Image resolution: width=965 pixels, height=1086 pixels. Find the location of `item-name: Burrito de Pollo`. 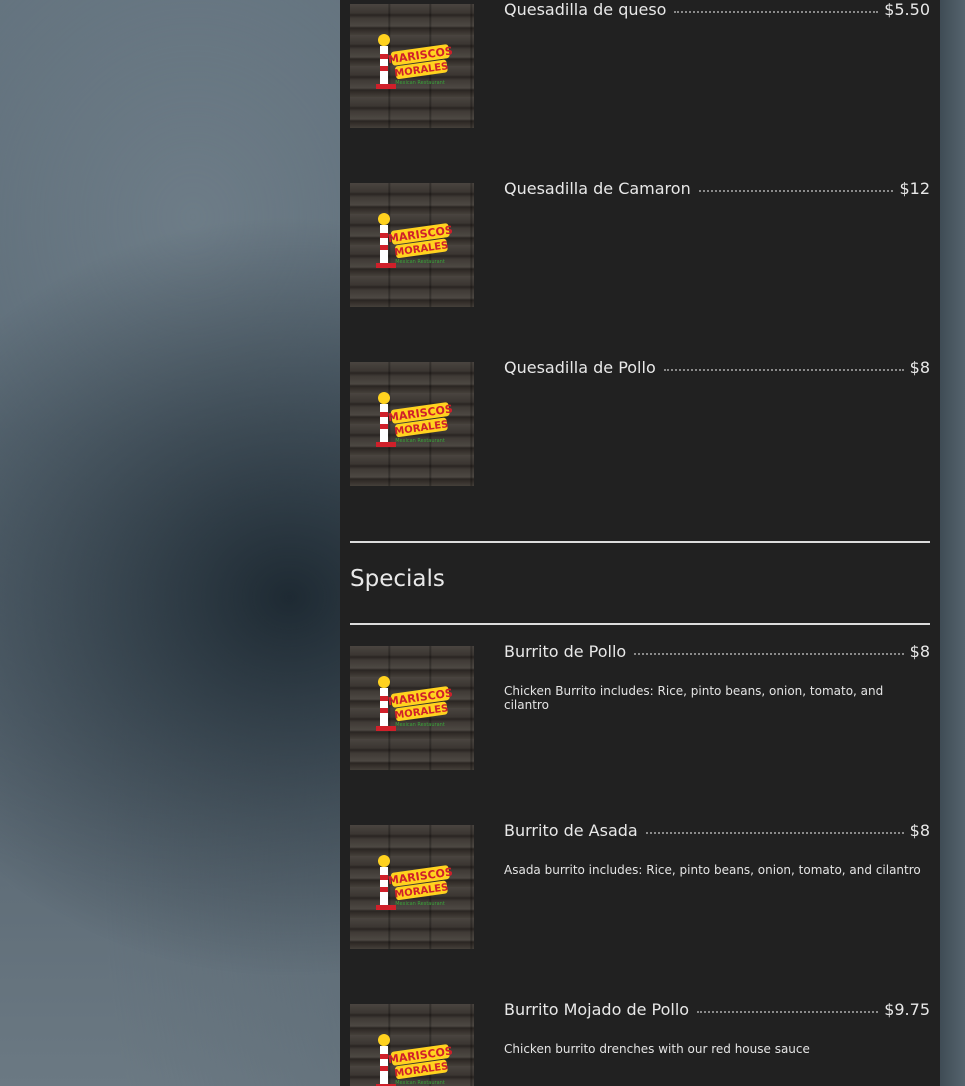

item-name: Burrito de Pollo is located at coordinates (565, 651).